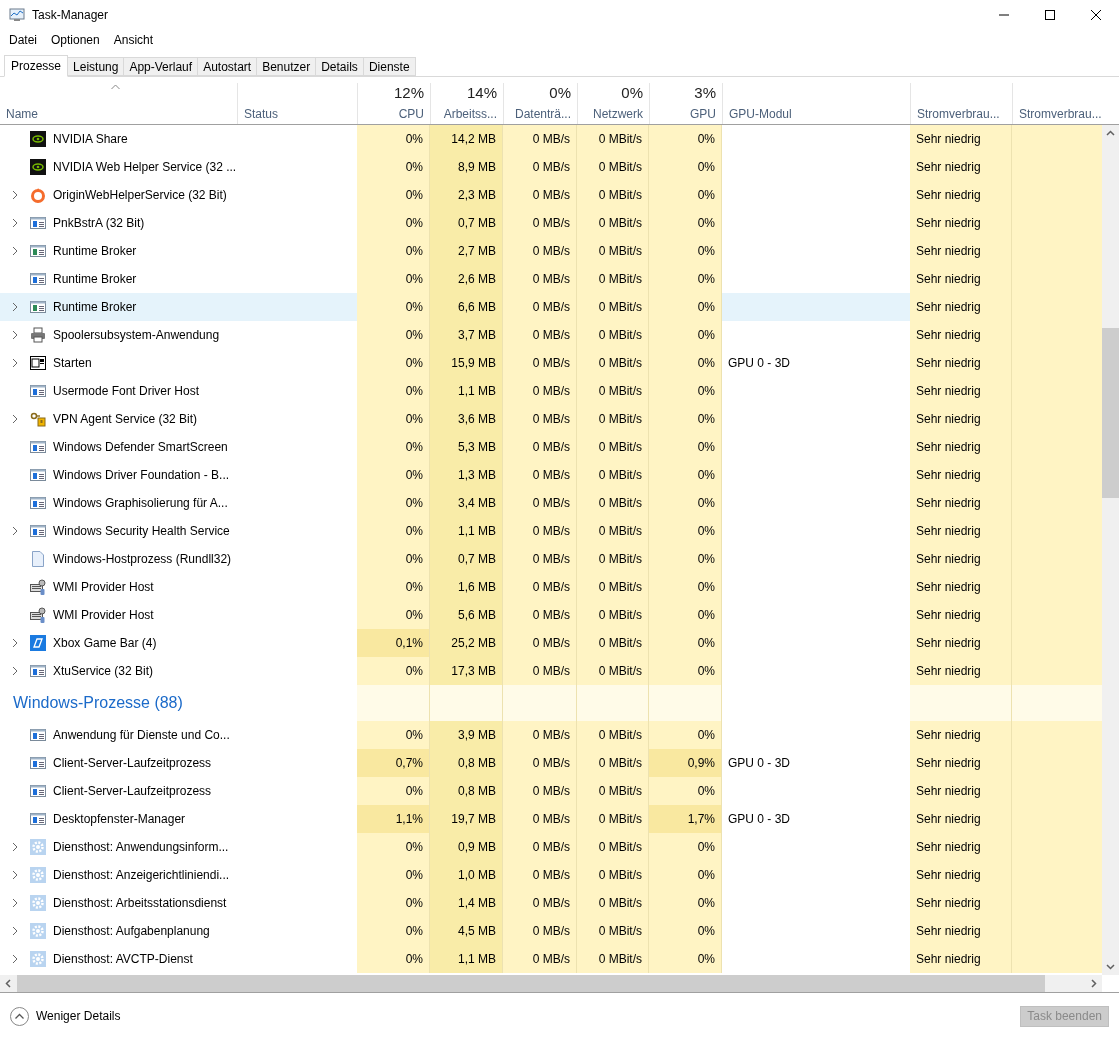 Image resolution: width=1119 pixels, height=1039 pixels. What do you see at coordinates (816, 103) in the screenshot?
I see `column-header: GPU-Modul` at bounding box center [816, 103].